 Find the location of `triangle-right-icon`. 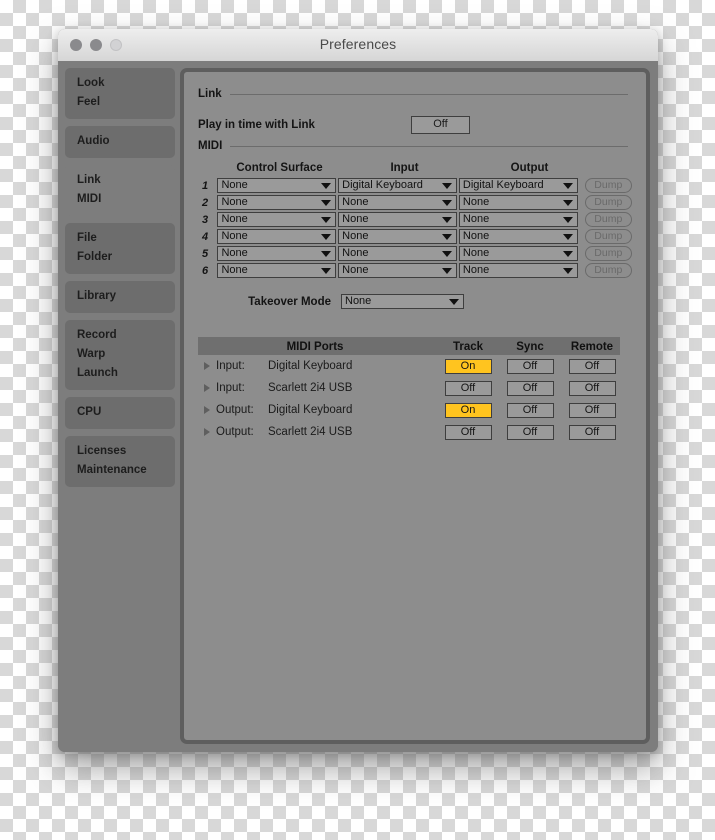

triangle-right-icon is located at coordinates (207, 410).